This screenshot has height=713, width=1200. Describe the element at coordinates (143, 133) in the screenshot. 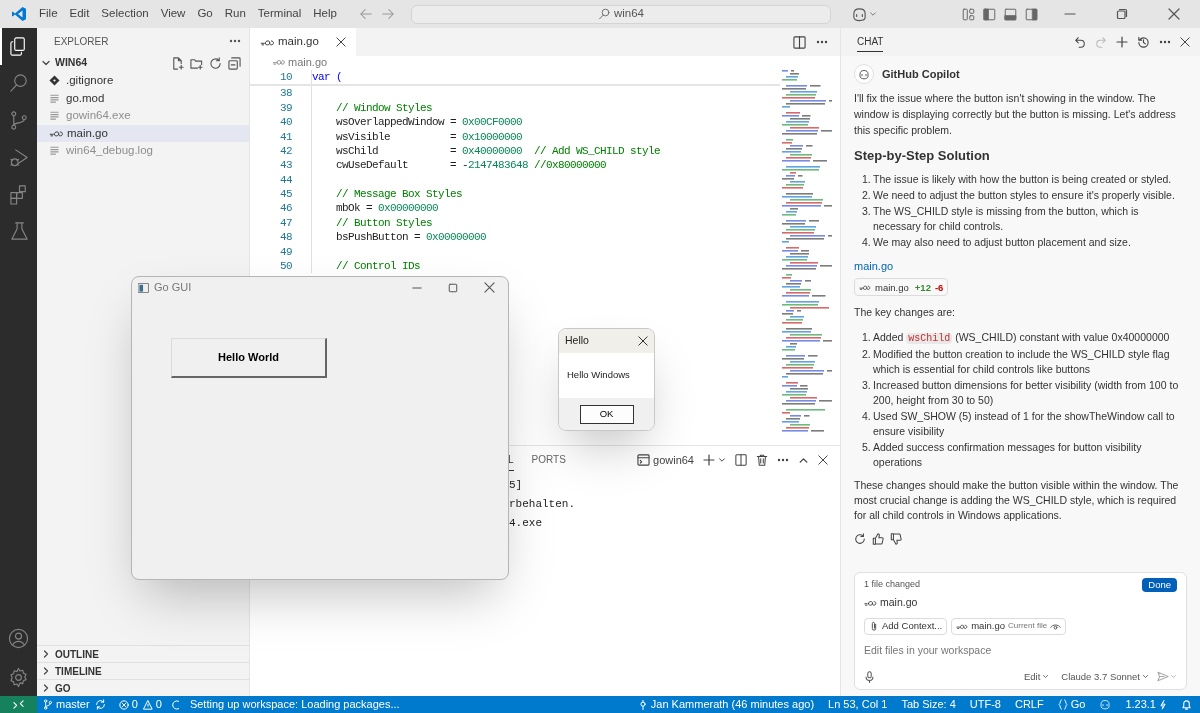

I see `explorer-file: main.go` at that location.